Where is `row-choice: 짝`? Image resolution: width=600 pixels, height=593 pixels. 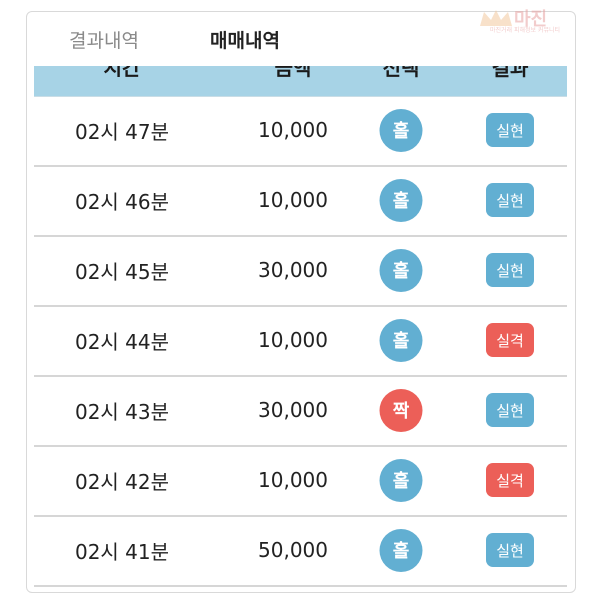
row-choice: 짝 is located at coordinates (401, 410).